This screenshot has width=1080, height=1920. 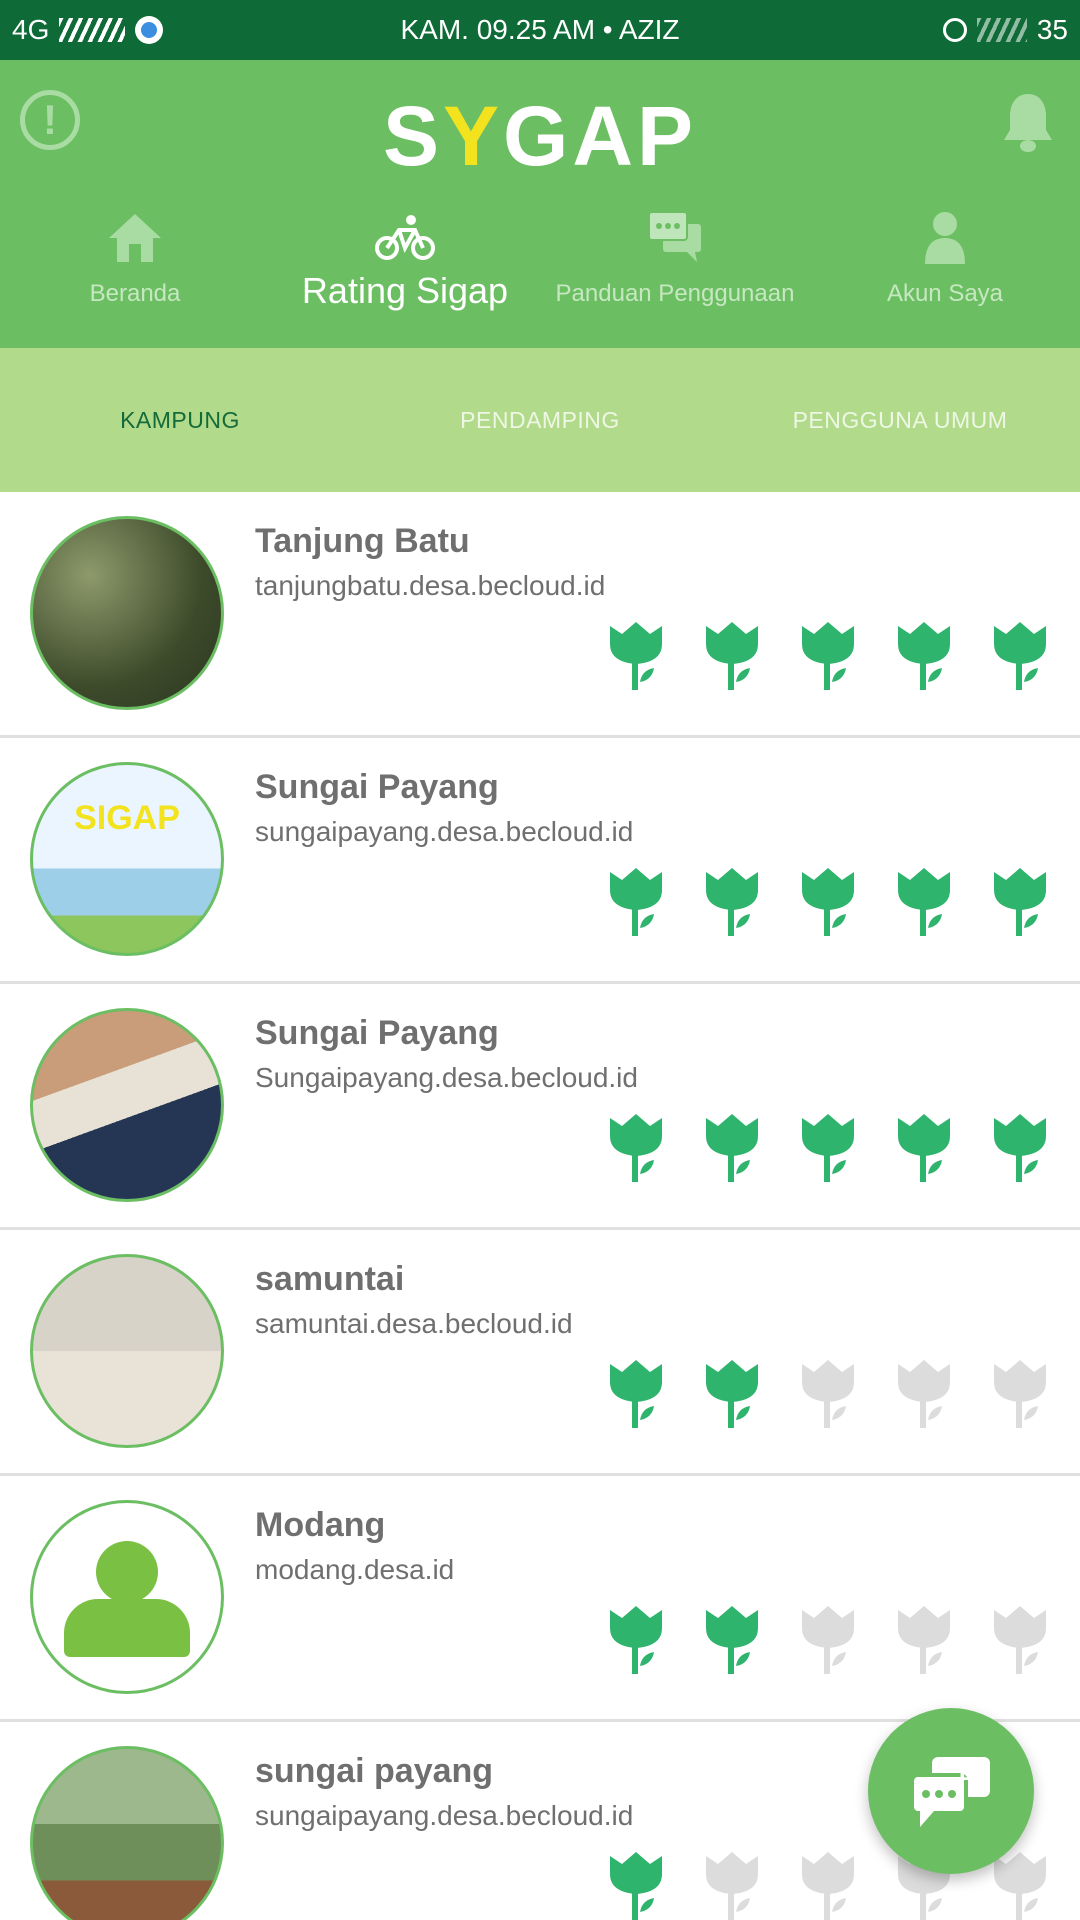 I want to click on item-url: modang.desa.id, so click(x=355, y=1569).